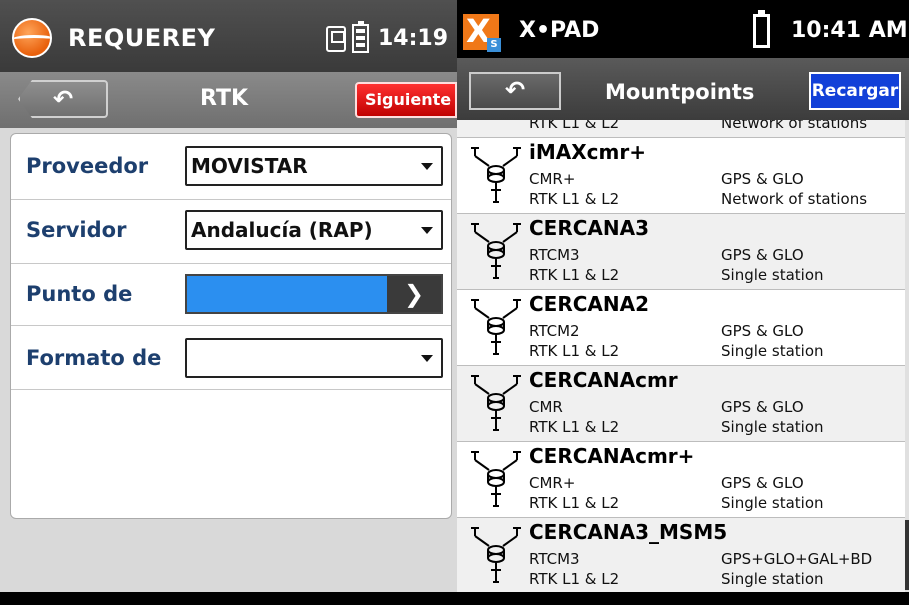 This screenshot has height=605, width=909. What do you see at coordinates (336, 39) in the screenshot?
I see `device-icon` at bounding box center [336, 39].